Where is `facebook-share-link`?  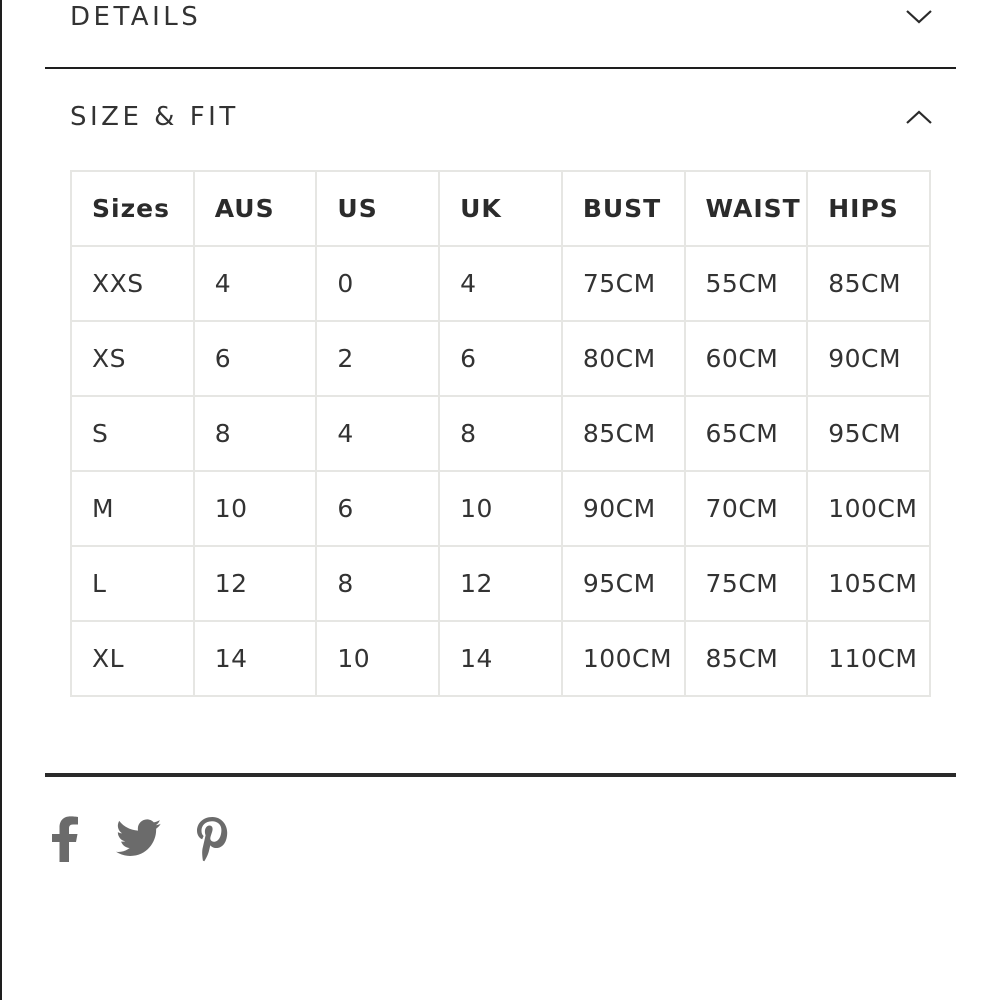
facebook-share-link is located at coordinates (65, 839).